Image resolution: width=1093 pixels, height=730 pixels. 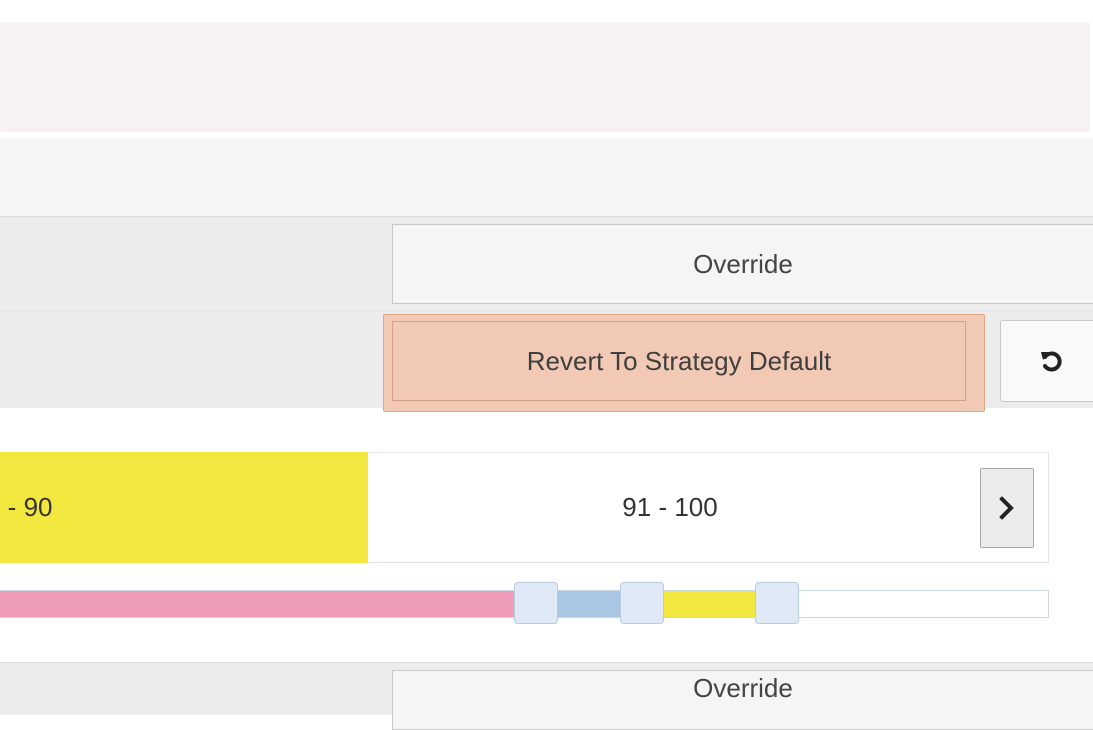 I want to click on undo-button, so click(x=1046, y=361).